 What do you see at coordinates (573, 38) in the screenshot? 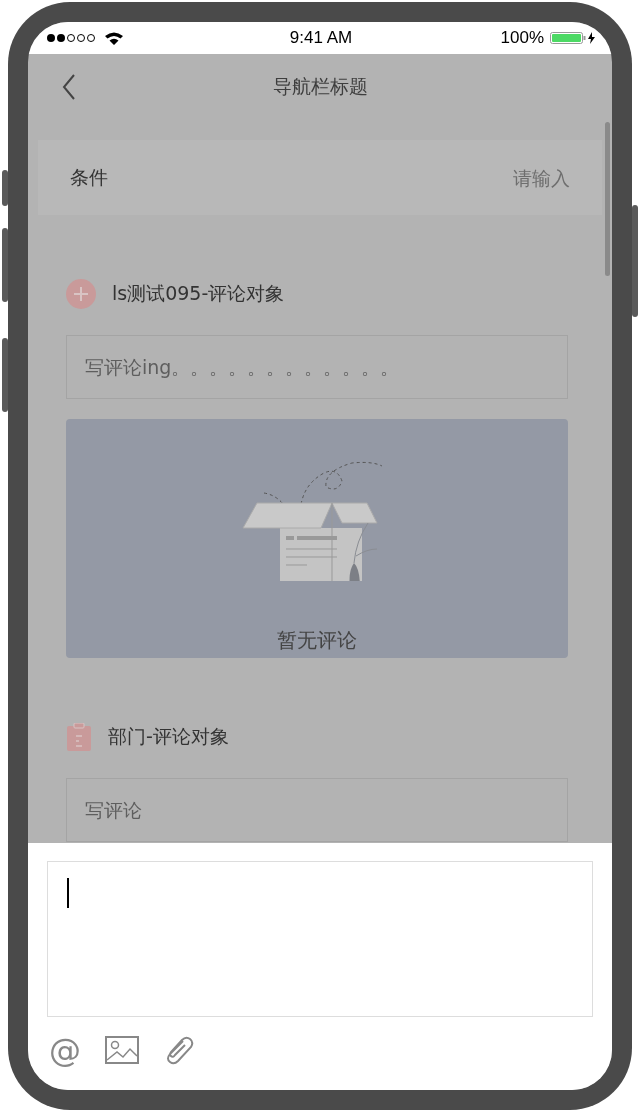
I see `battery-charging-icon` at bounding box center [573, 38].